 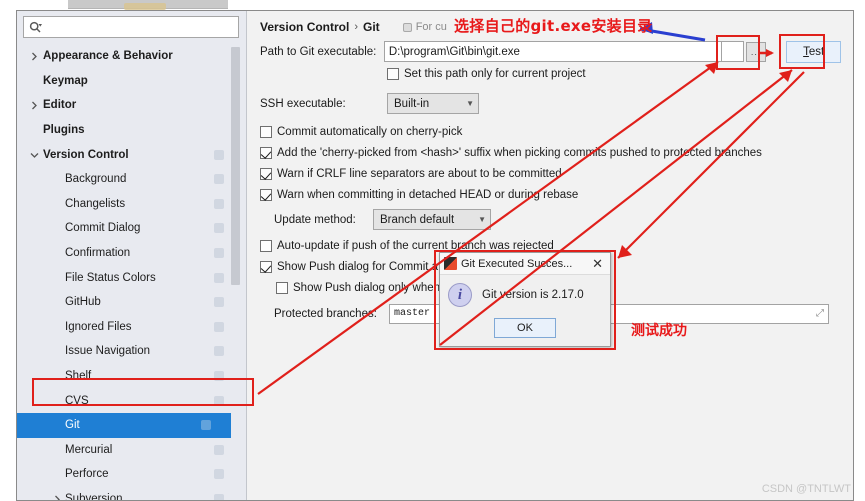 I want to click on test-button: Test, so click(x=814, y=51).